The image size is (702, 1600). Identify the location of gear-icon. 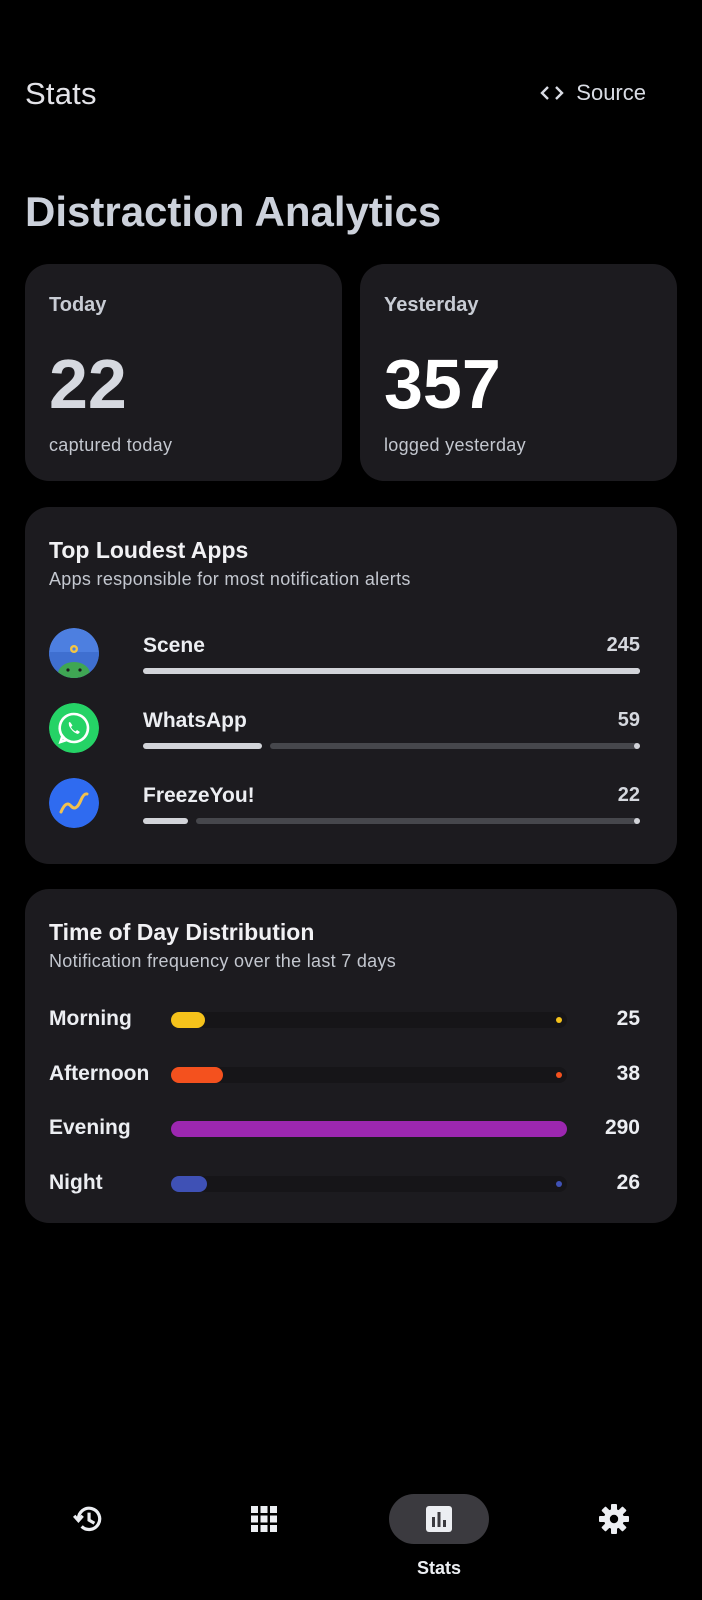
(614, 1519).